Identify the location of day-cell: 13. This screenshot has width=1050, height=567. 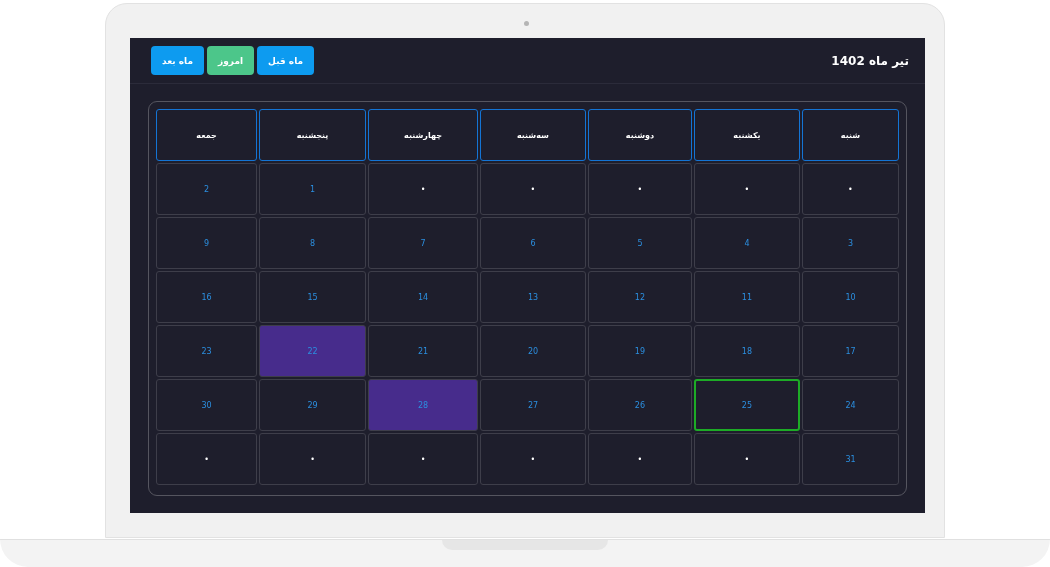
(532, 297).